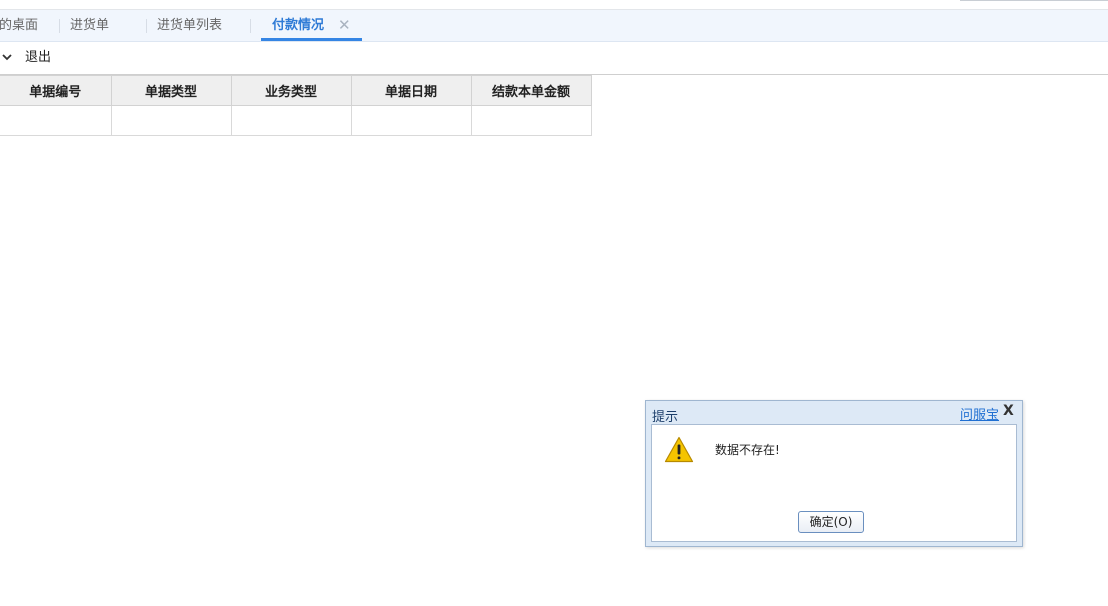  I want to click on alert-dialog: 提示 问服宝 X 数据不存在! 确定(O), so click(834, 473).